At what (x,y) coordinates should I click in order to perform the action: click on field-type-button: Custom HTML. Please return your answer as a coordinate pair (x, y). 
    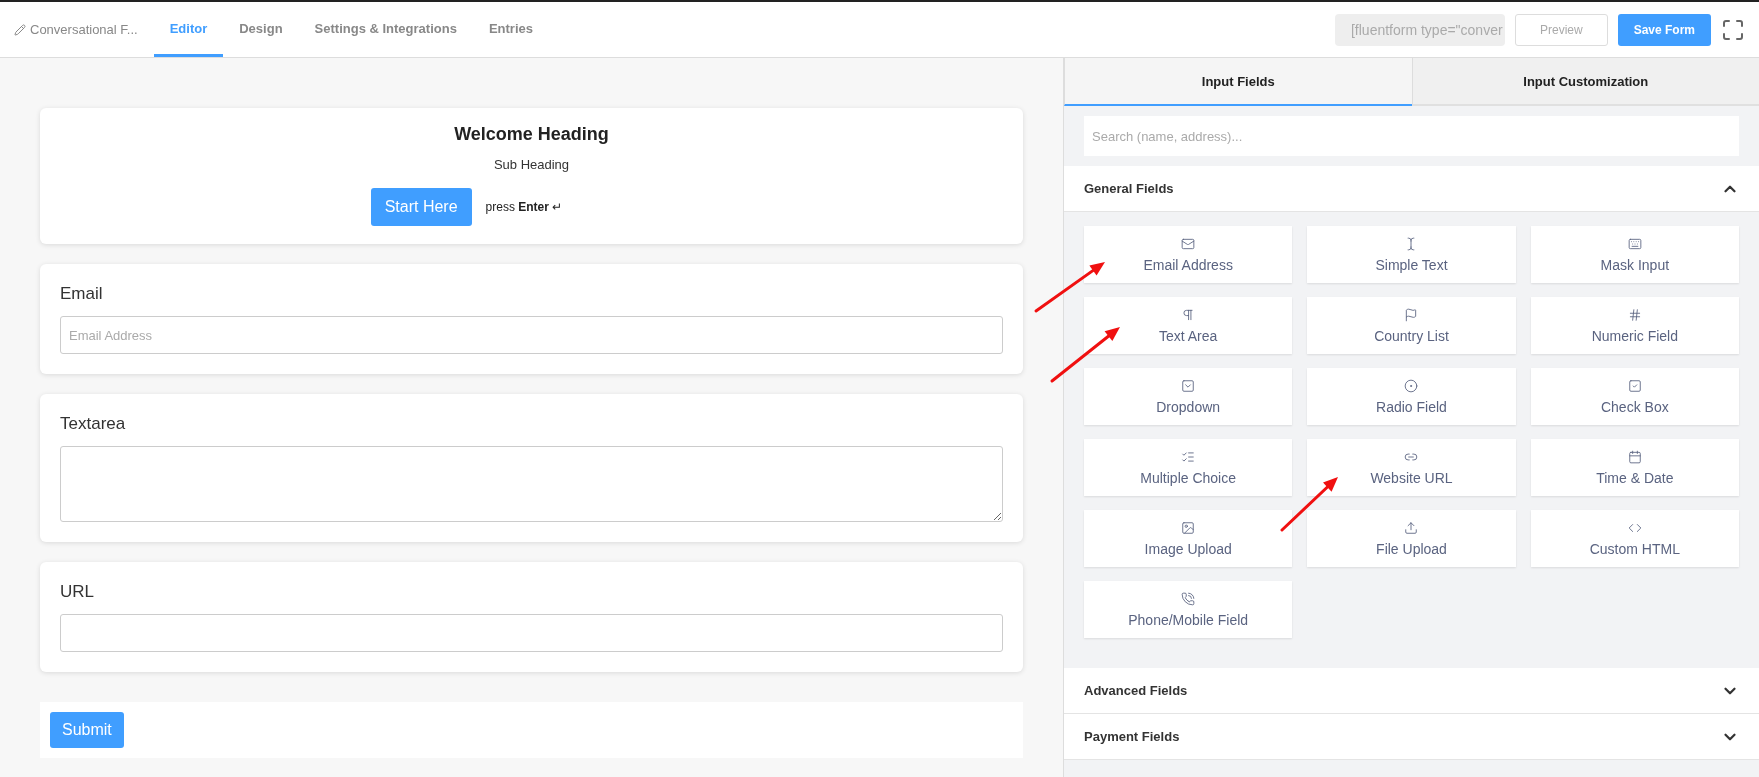
    Looking at the image, I should click on (1634, 538).